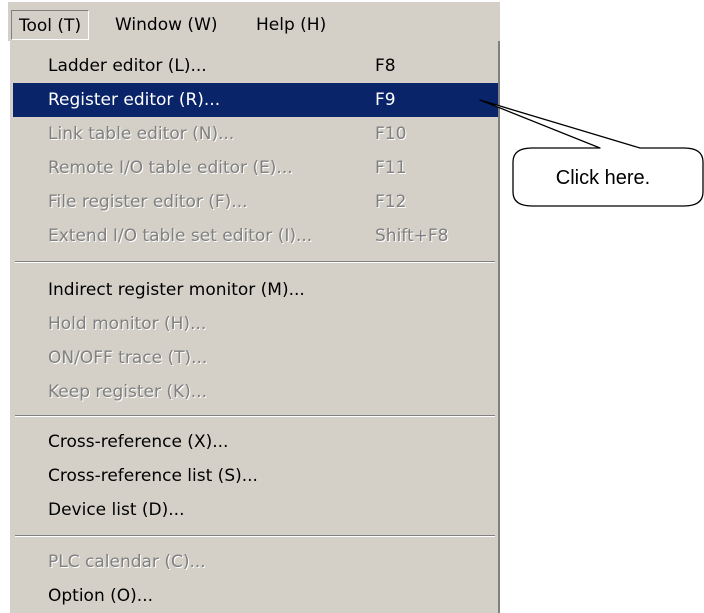  What do you see at coordinates (591, 153) in the screenshot?
I see `callout-bubble` at bounding box center [591, 153].